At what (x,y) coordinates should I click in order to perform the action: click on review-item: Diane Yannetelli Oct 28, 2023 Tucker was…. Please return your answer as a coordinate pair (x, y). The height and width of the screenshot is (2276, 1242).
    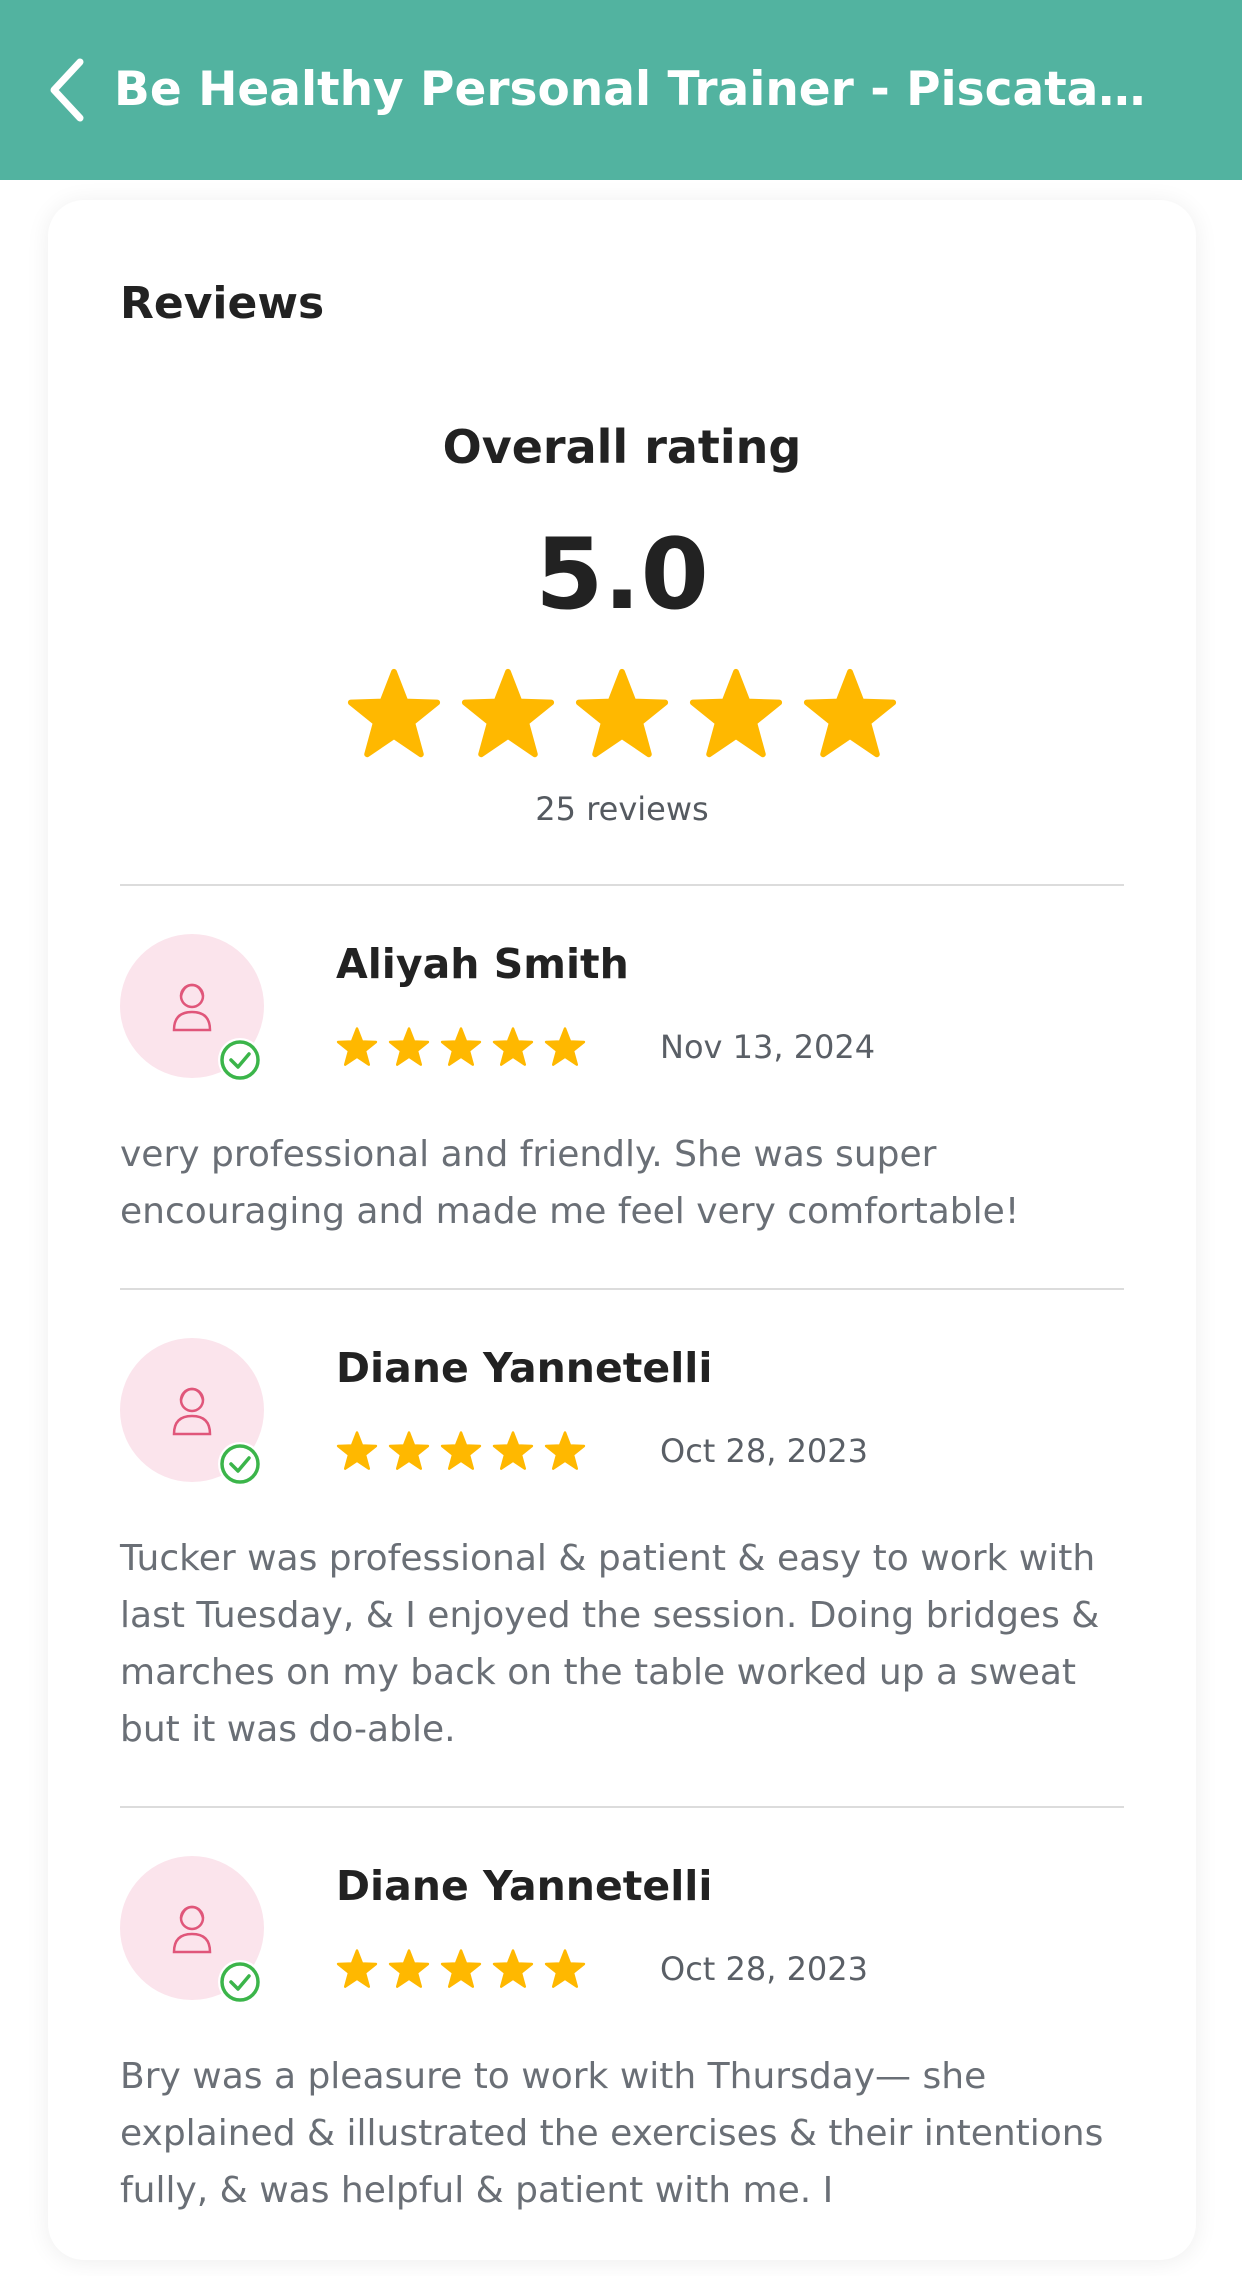
    Looking at the image, I should click on (622, 1544).